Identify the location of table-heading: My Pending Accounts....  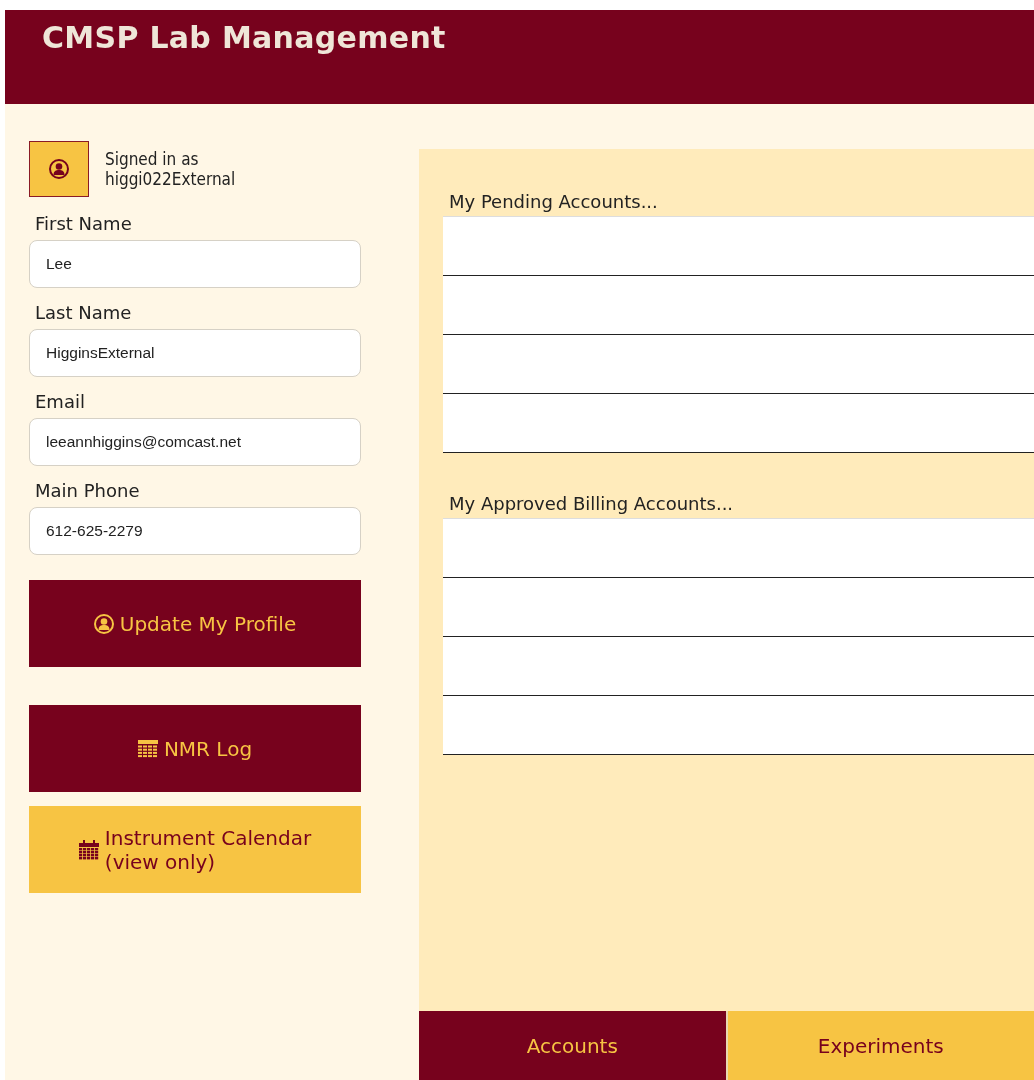
(554, 201).